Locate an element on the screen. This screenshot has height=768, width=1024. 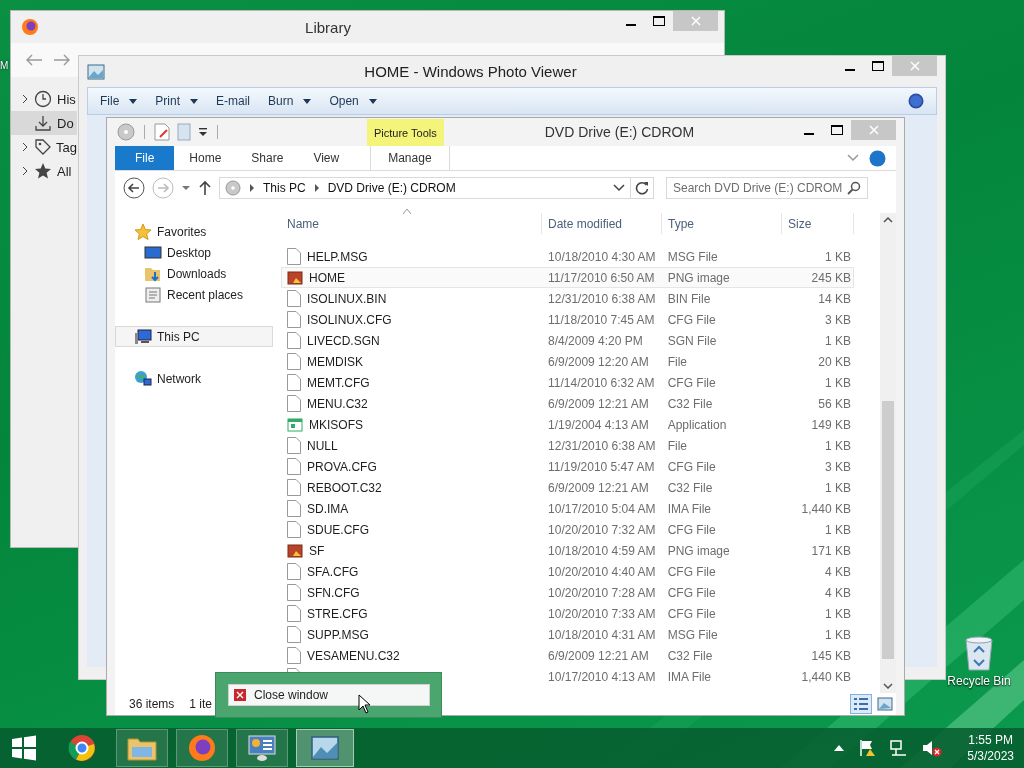
file-name: LIVECD.SGN is located at coordinates (343, 340).